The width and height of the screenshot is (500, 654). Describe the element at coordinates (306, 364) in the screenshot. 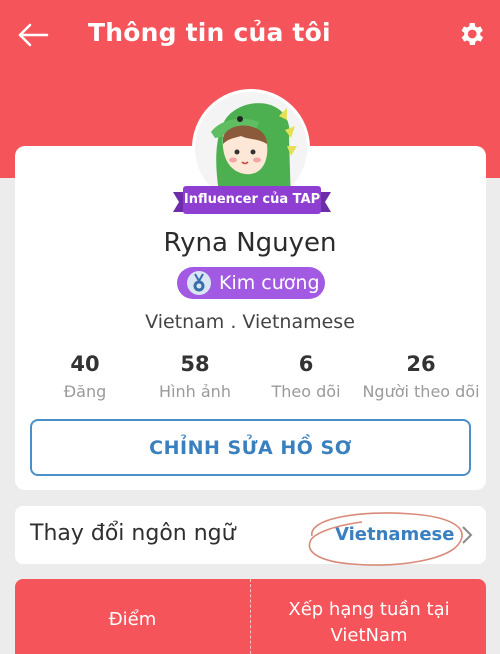

I see `stat-value: 6` at that location.